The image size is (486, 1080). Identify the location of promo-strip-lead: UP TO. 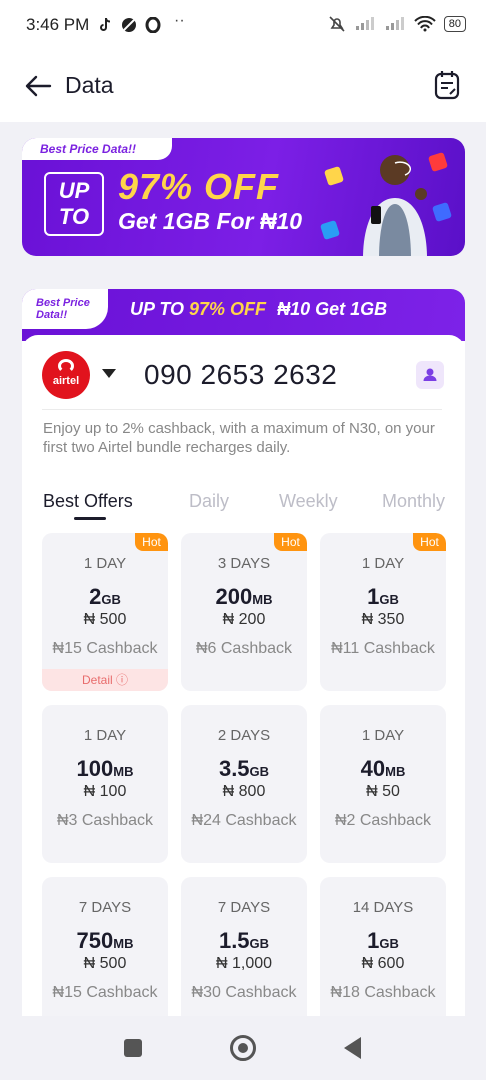
(157, 309).